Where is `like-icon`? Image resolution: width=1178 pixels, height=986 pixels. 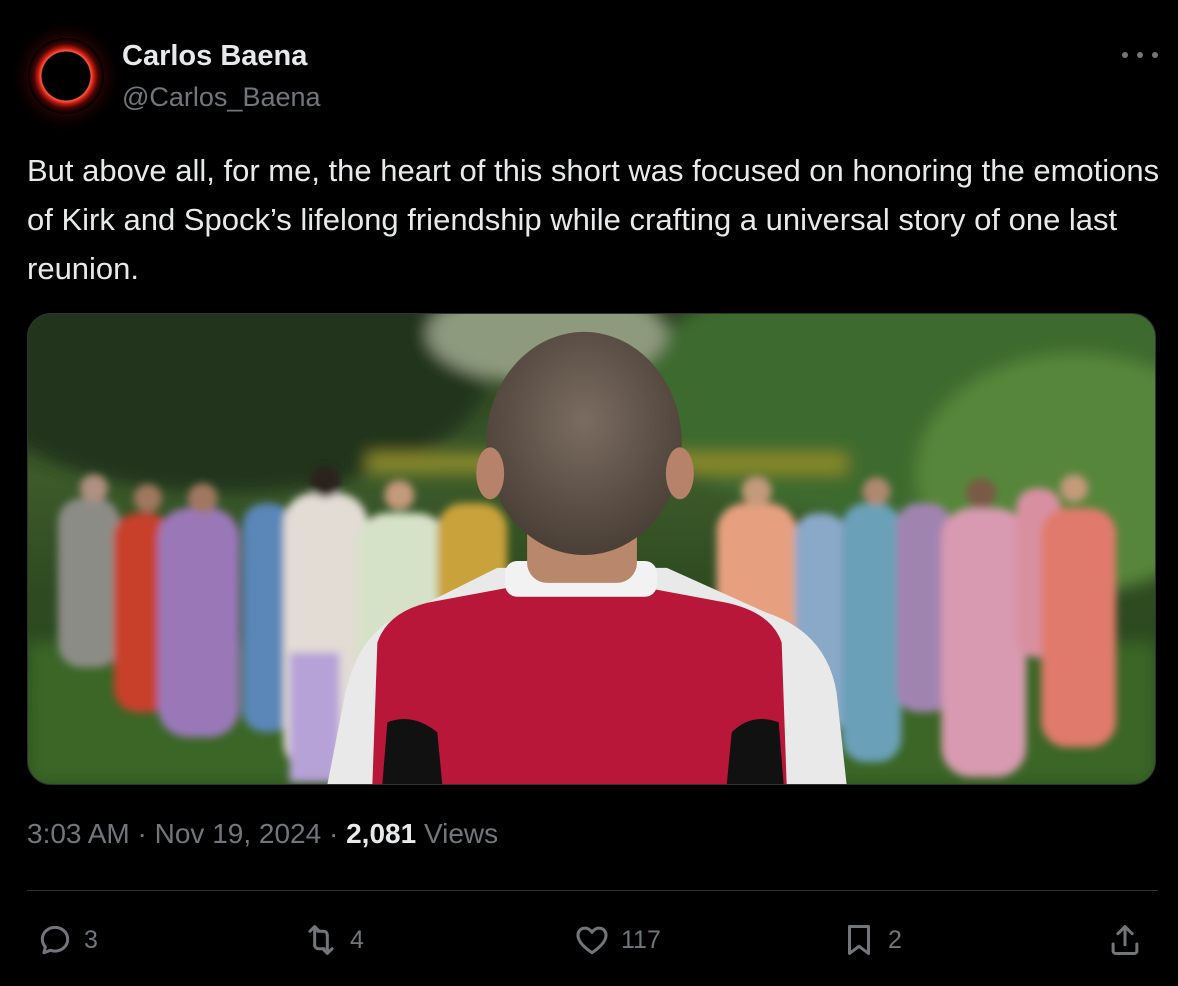 like-icon is located at coordinates (592, 940).